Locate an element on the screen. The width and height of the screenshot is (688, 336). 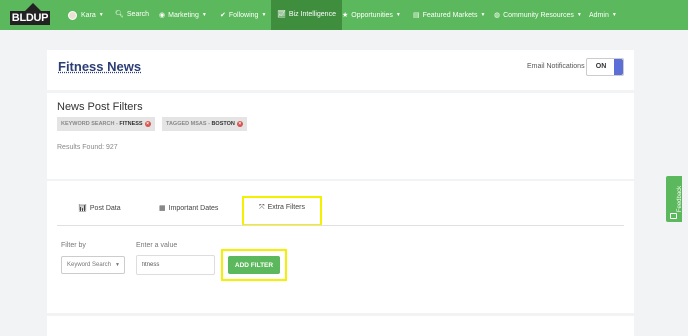
tab-post-data: 📊︎ Post Data is located at coordinates (99, 208).